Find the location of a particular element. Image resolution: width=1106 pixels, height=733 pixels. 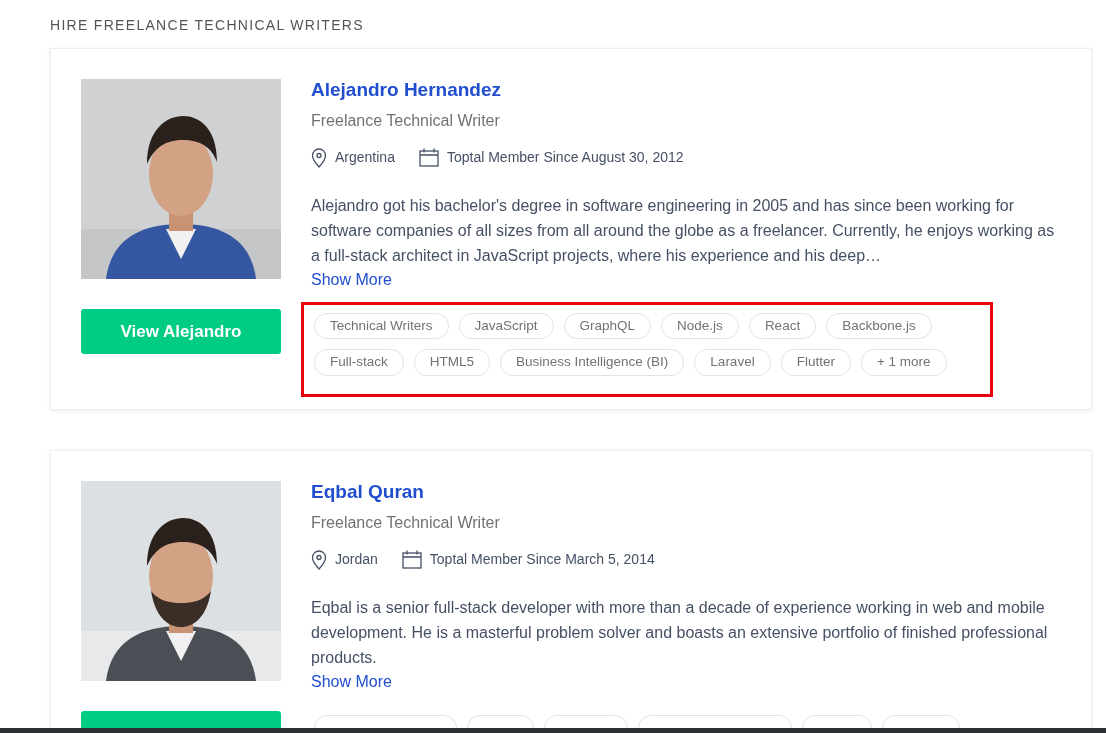

skill-tag: Node.js is located at coordinates (700, 326).